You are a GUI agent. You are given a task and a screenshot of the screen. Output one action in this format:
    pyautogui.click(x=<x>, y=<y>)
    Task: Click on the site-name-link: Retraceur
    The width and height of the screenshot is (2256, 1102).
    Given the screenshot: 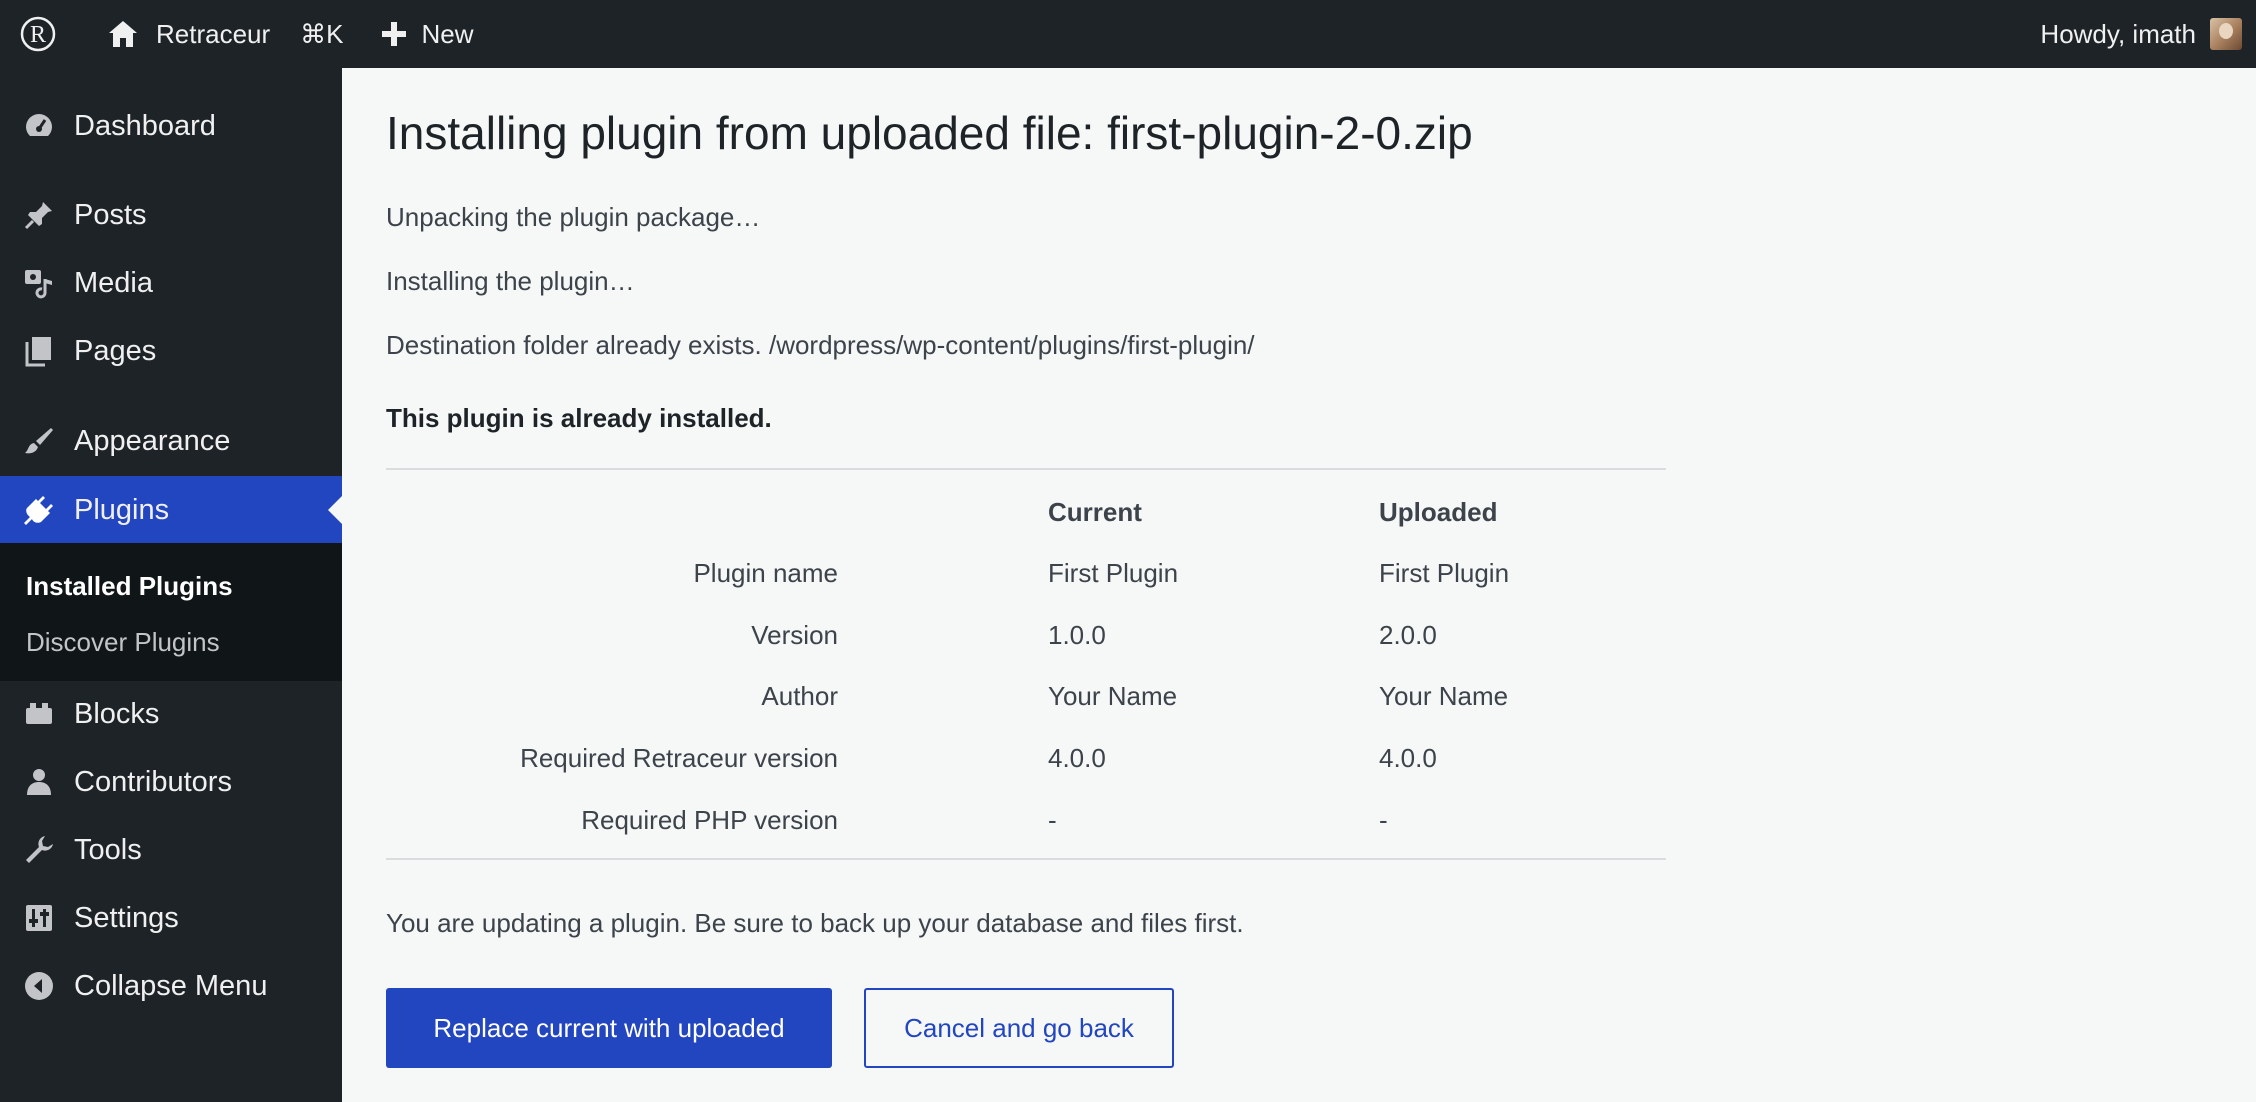 What is the action you would take?
    pyautogui.click(x=188, y=34)
    